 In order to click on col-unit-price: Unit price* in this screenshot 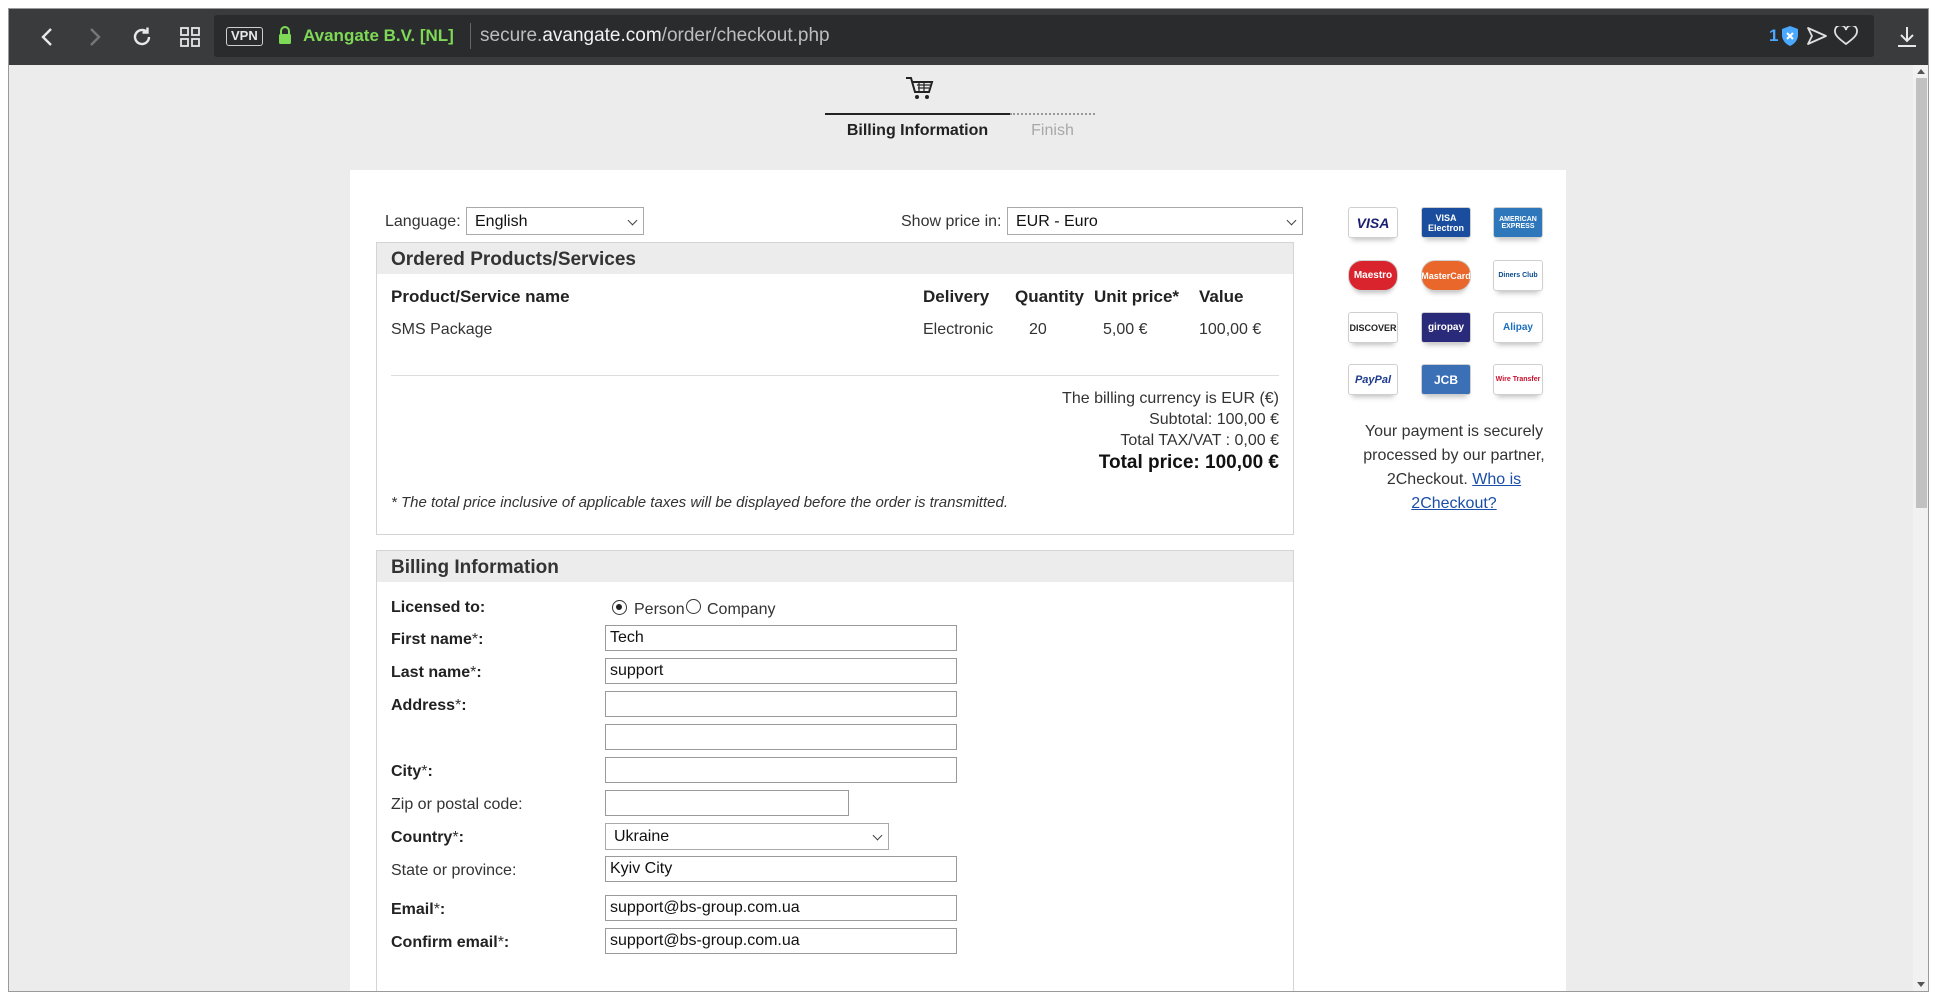, I will do `click(1137, 296)`.